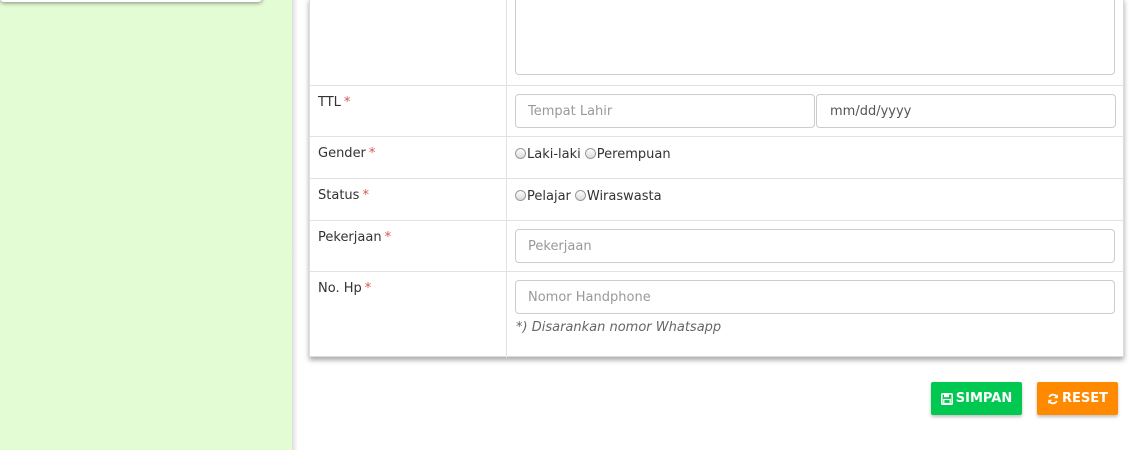  Describe the element at coordinates (619, 327) in the screenshot. I see `phone-hint: *) Disarankan nomor Whatsapp` at that location.